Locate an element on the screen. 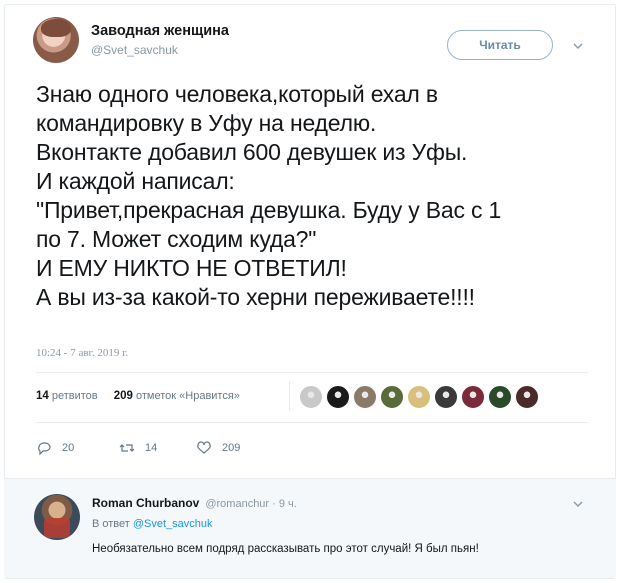  tweet-timestamp: 10:24 - 7 авг. 2019 г. is located at coordinates (82, 353).